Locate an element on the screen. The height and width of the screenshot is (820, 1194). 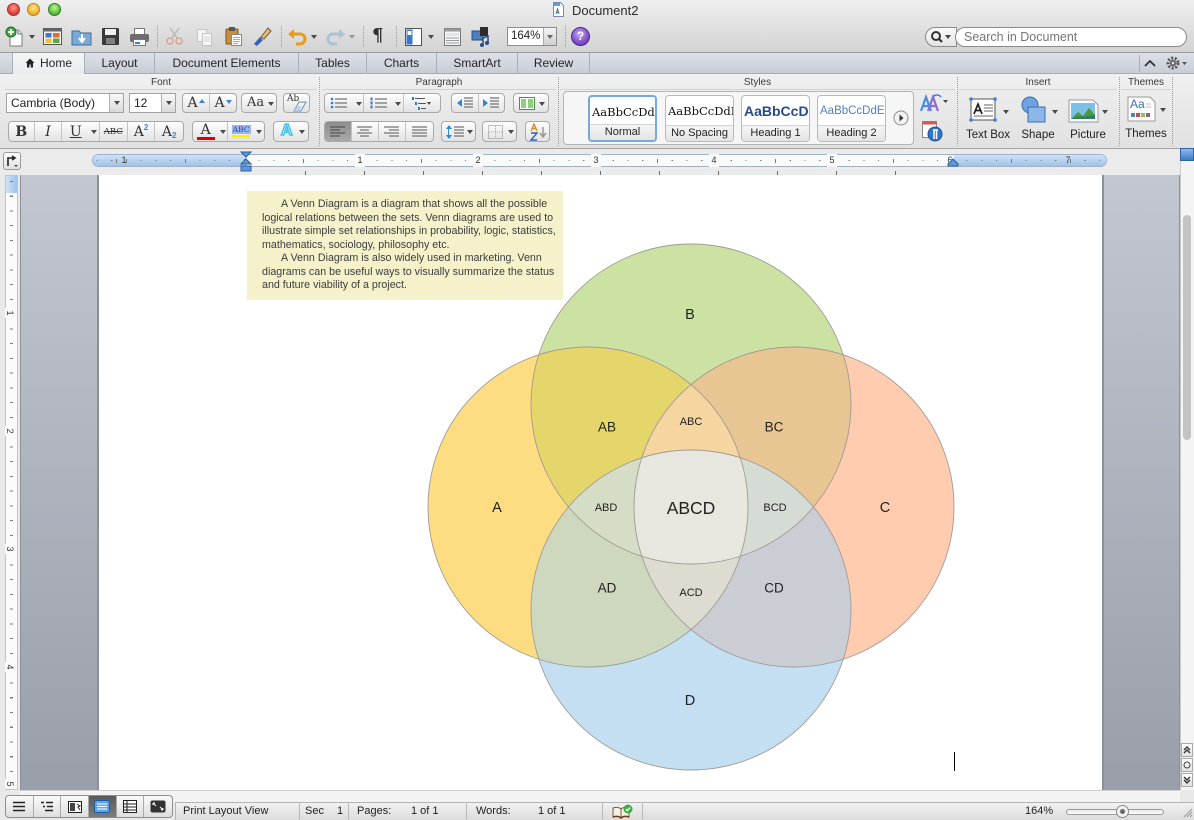
increase-indent-button is located at coordinates (492, 103).